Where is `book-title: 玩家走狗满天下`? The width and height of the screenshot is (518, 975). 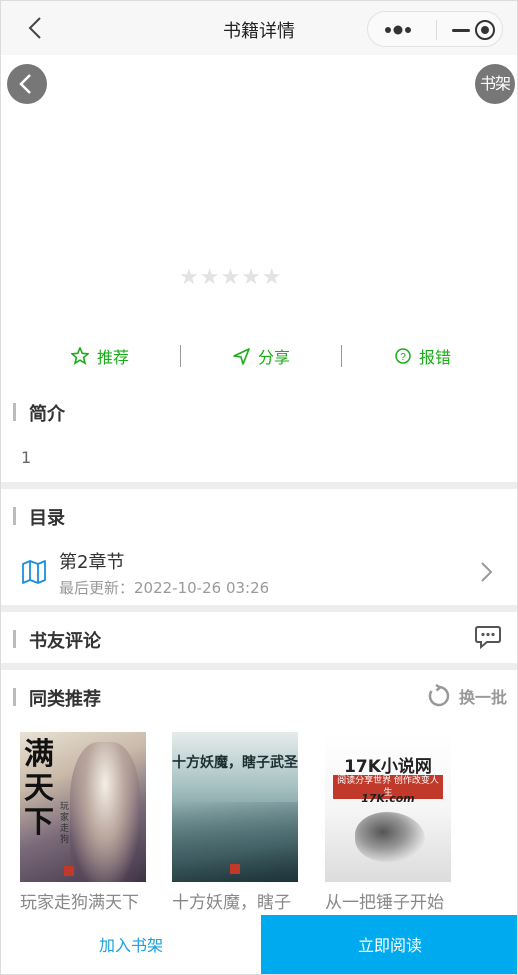
book-title: 玩家走狗满天下 is located at coordinates (79, 903).